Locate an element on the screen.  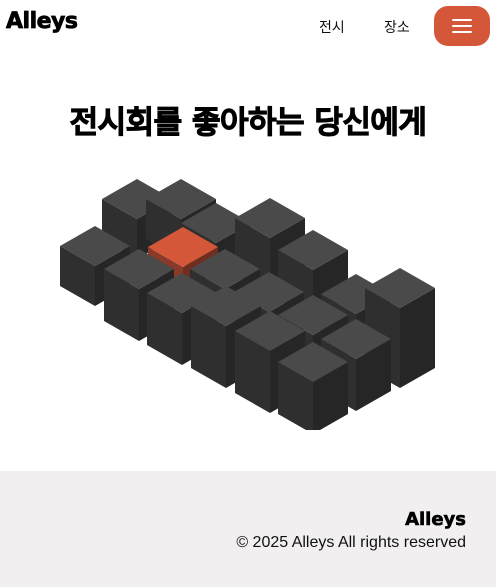
site-logo: Alleys is located at coordinates (42, 22).